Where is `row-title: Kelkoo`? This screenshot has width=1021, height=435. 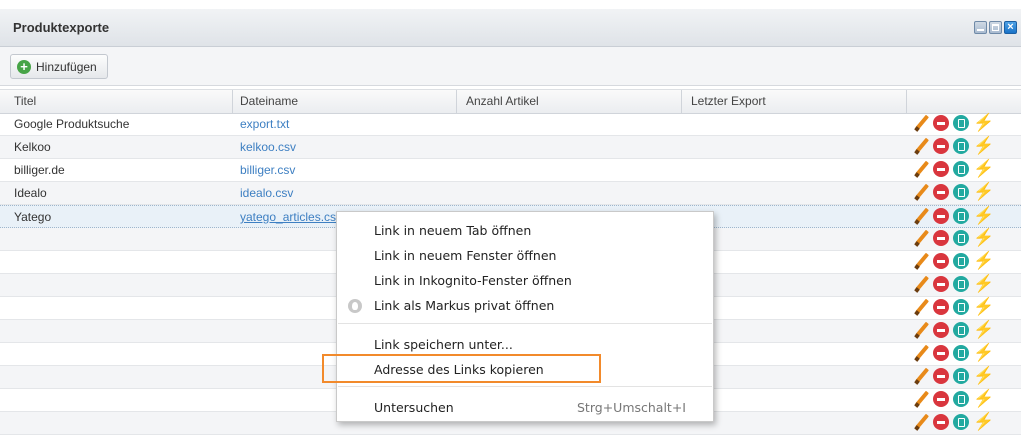
row-title: Kelkoo is located at coordinates (32, 147).